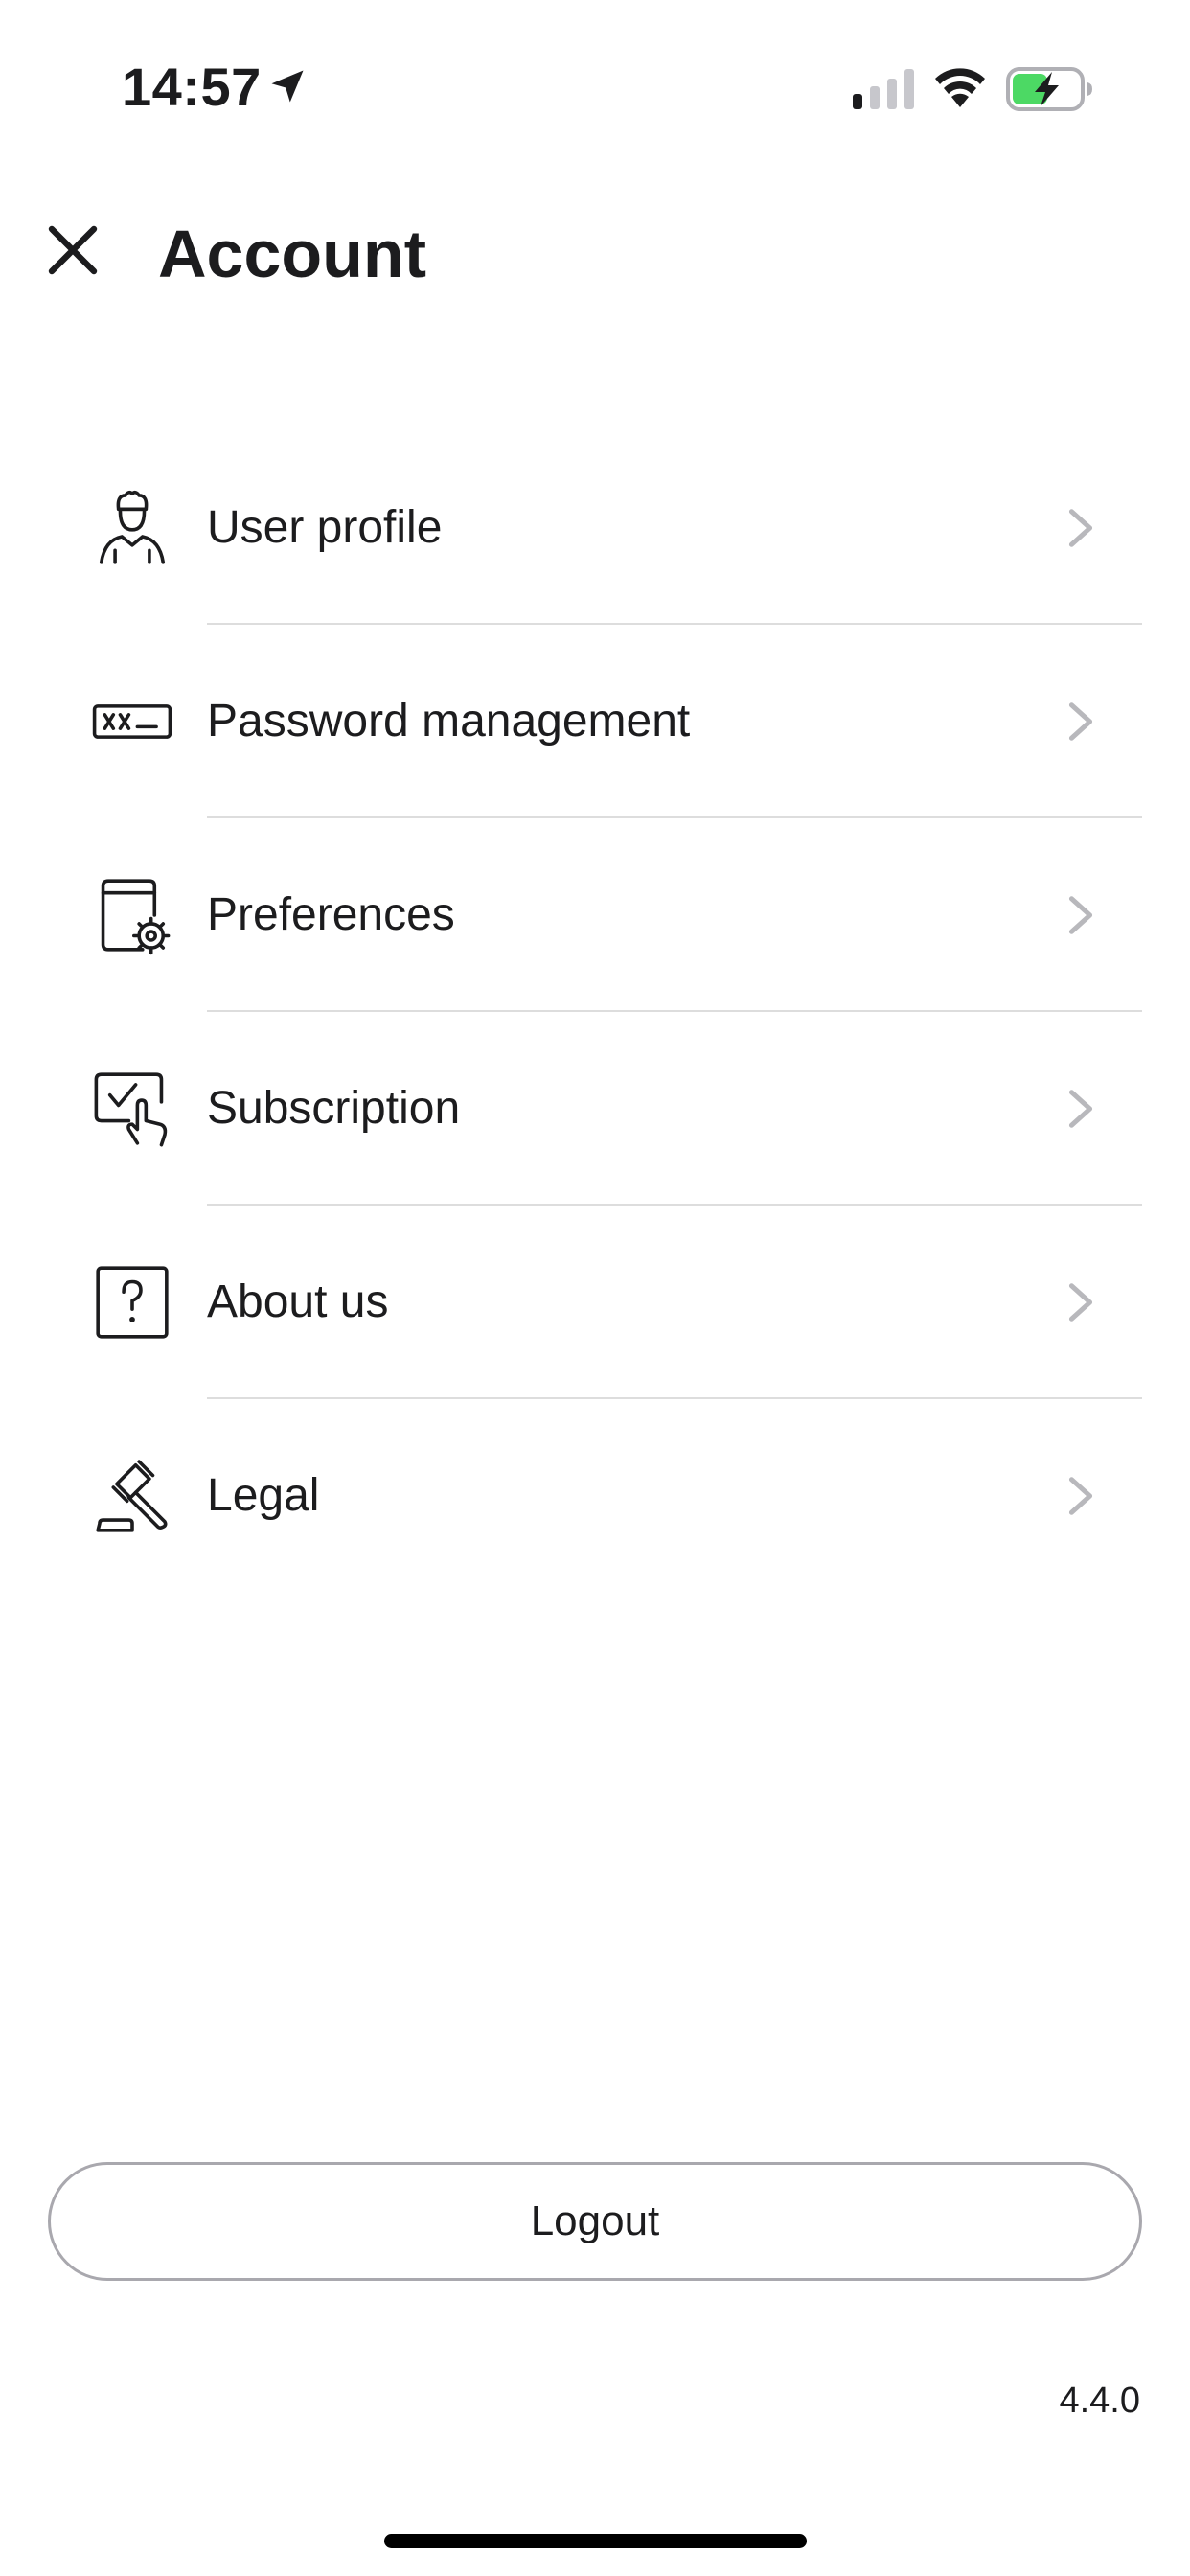  I want to click on menu-item-subscription: Subscription, so click(595, 1109).